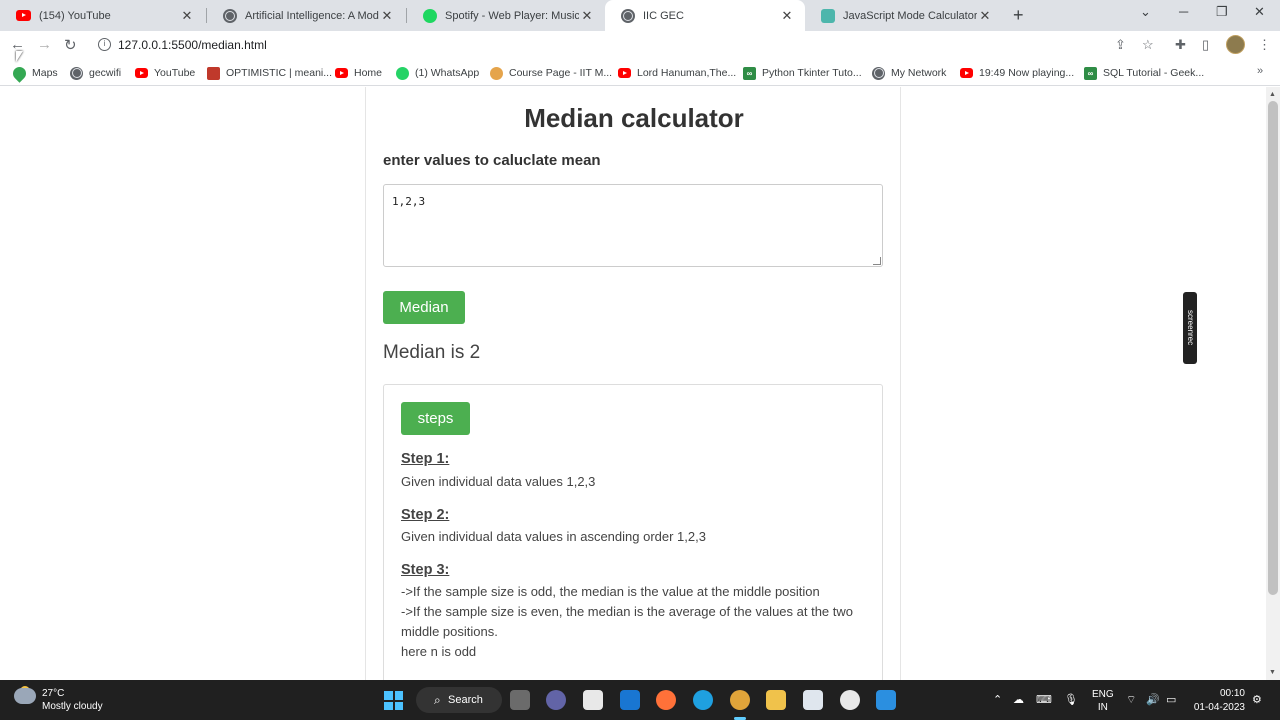 Image resolution: width=1280 pixels, height=720 pixels. I want to click on store-icon, so click(593, 700).